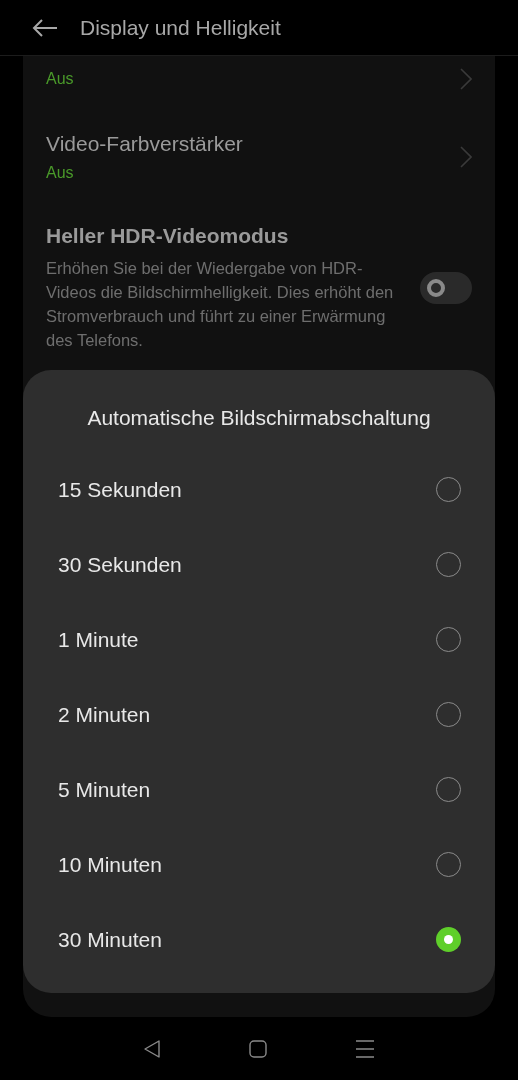 This screenshot has height=1080, width=518. Describe the element at coordinates (259, 564) in the screenshot. I see `timeout-option: 30 Sekunden` at that location.